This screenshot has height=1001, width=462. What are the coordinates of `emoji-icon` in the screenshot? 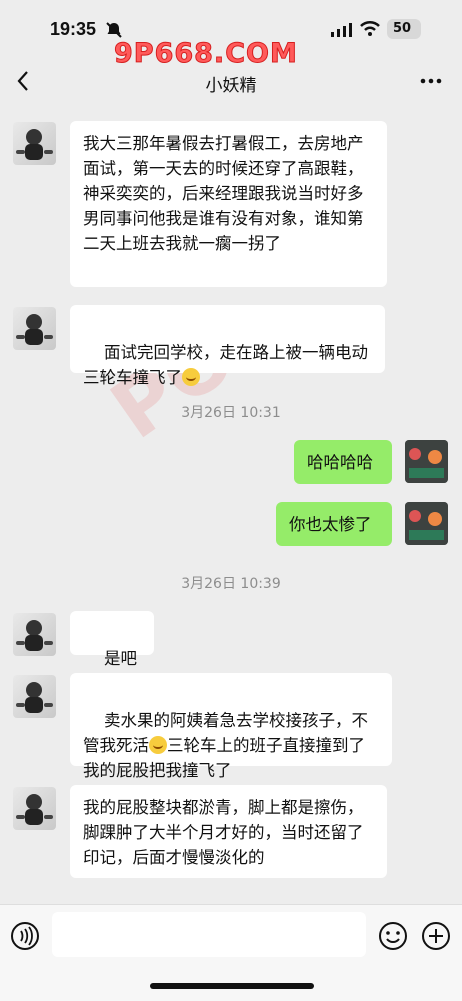 It's located at (393, 936).